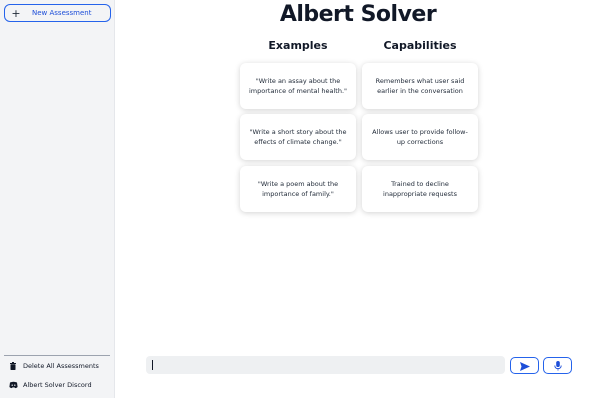  I want to click on plus-icon: +, so click(16, 13).